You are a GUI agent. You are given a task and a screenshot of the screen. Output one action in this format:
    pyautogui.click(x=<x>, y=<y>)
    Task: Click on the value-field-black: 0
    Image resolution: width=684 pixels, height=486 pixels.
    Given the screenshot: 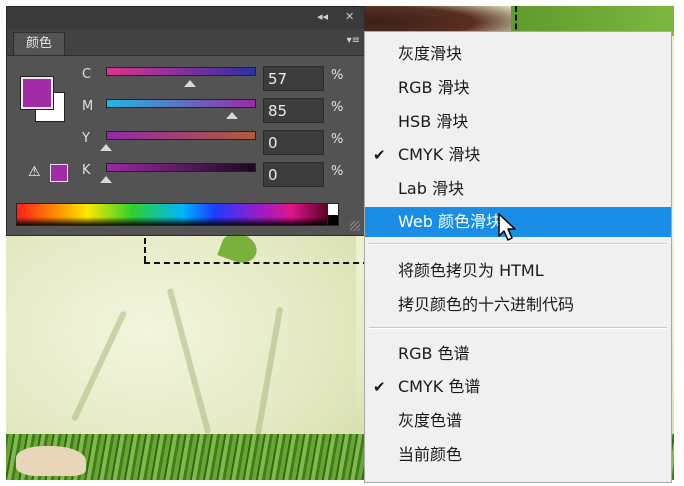 What is the action you would take?
    pyautogui.click(x=293, y=174)
    